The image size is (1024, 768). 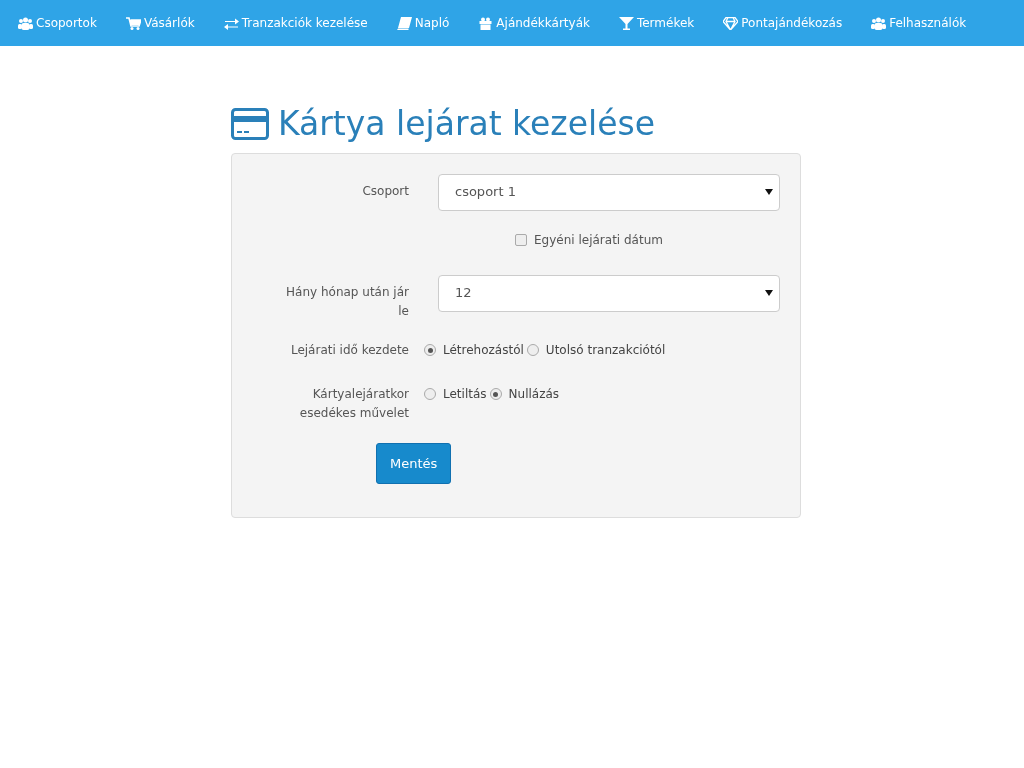 What do you see at coordinates (605, 350) in the screenshot?
I see `radio-label: Utolsó tranzakciótól` at bounding box center [605, 350].